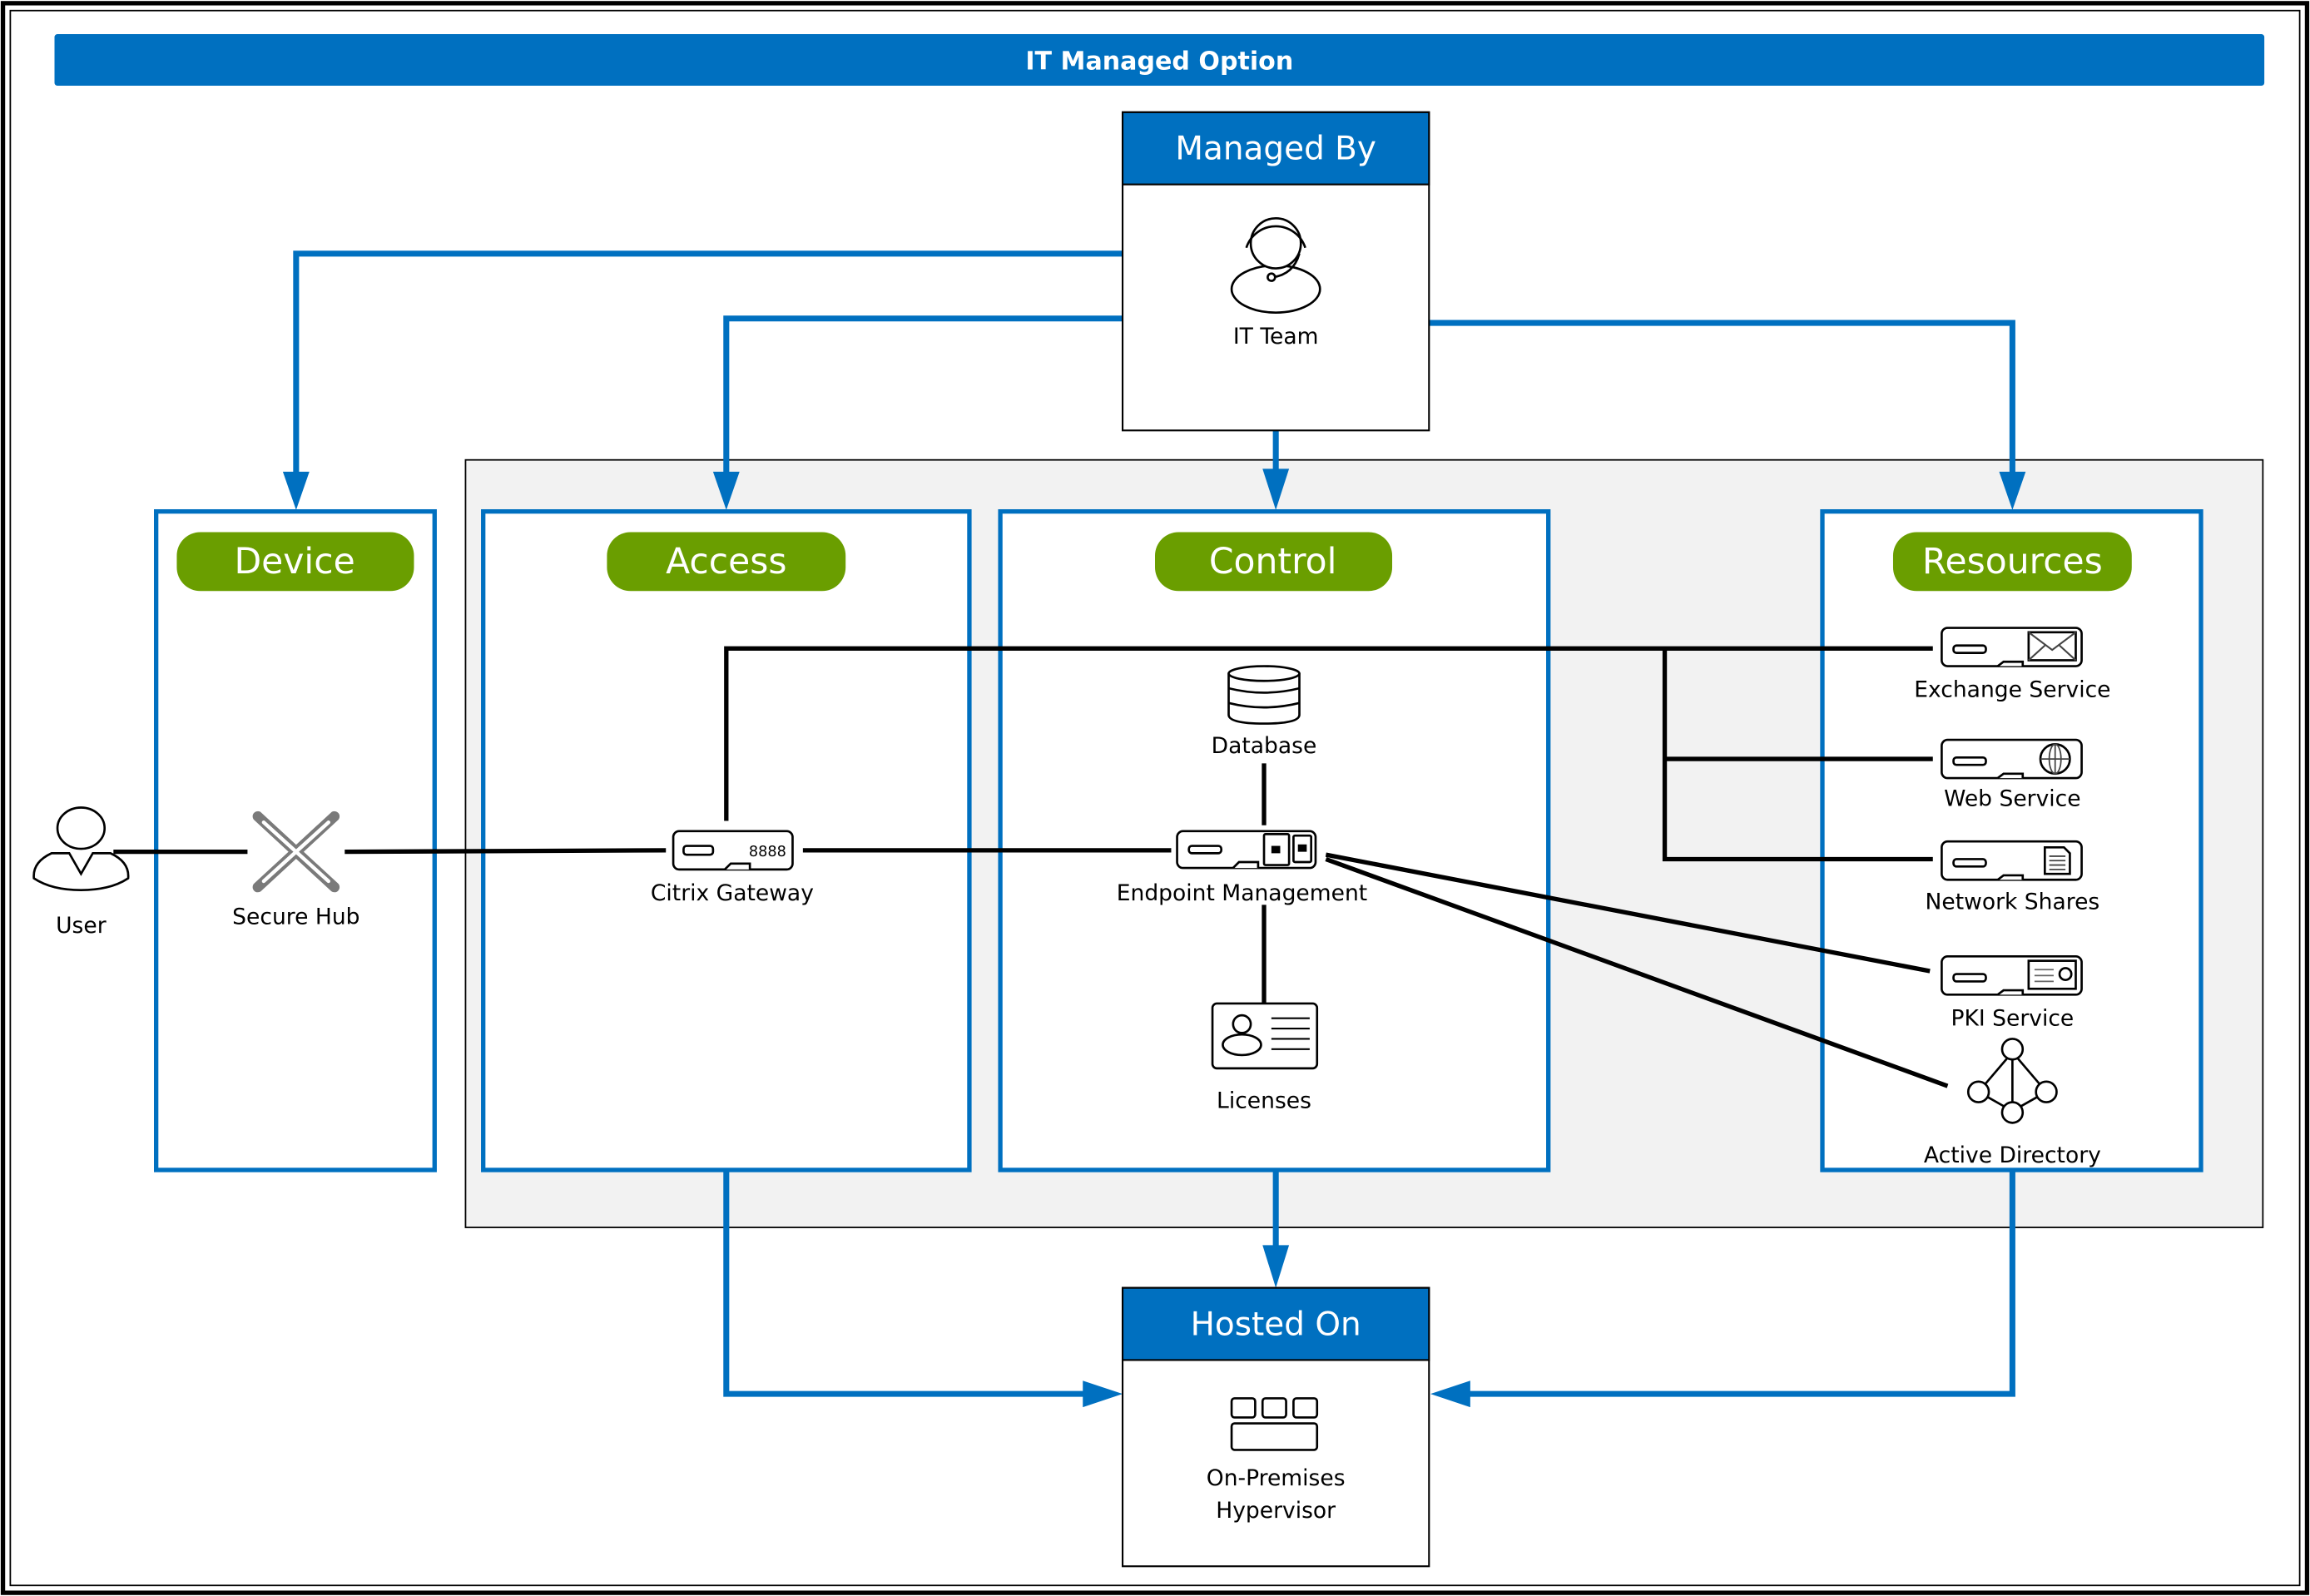  I want to click on web-service-label: Web Service, so click(2012, 799).